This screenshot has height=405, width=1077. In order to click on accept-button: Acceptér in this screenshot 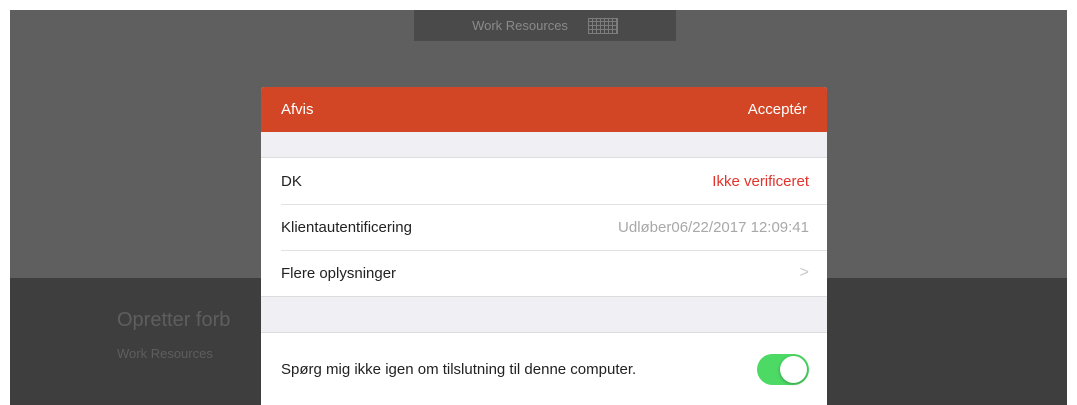, I will do `click(777, 109)`.